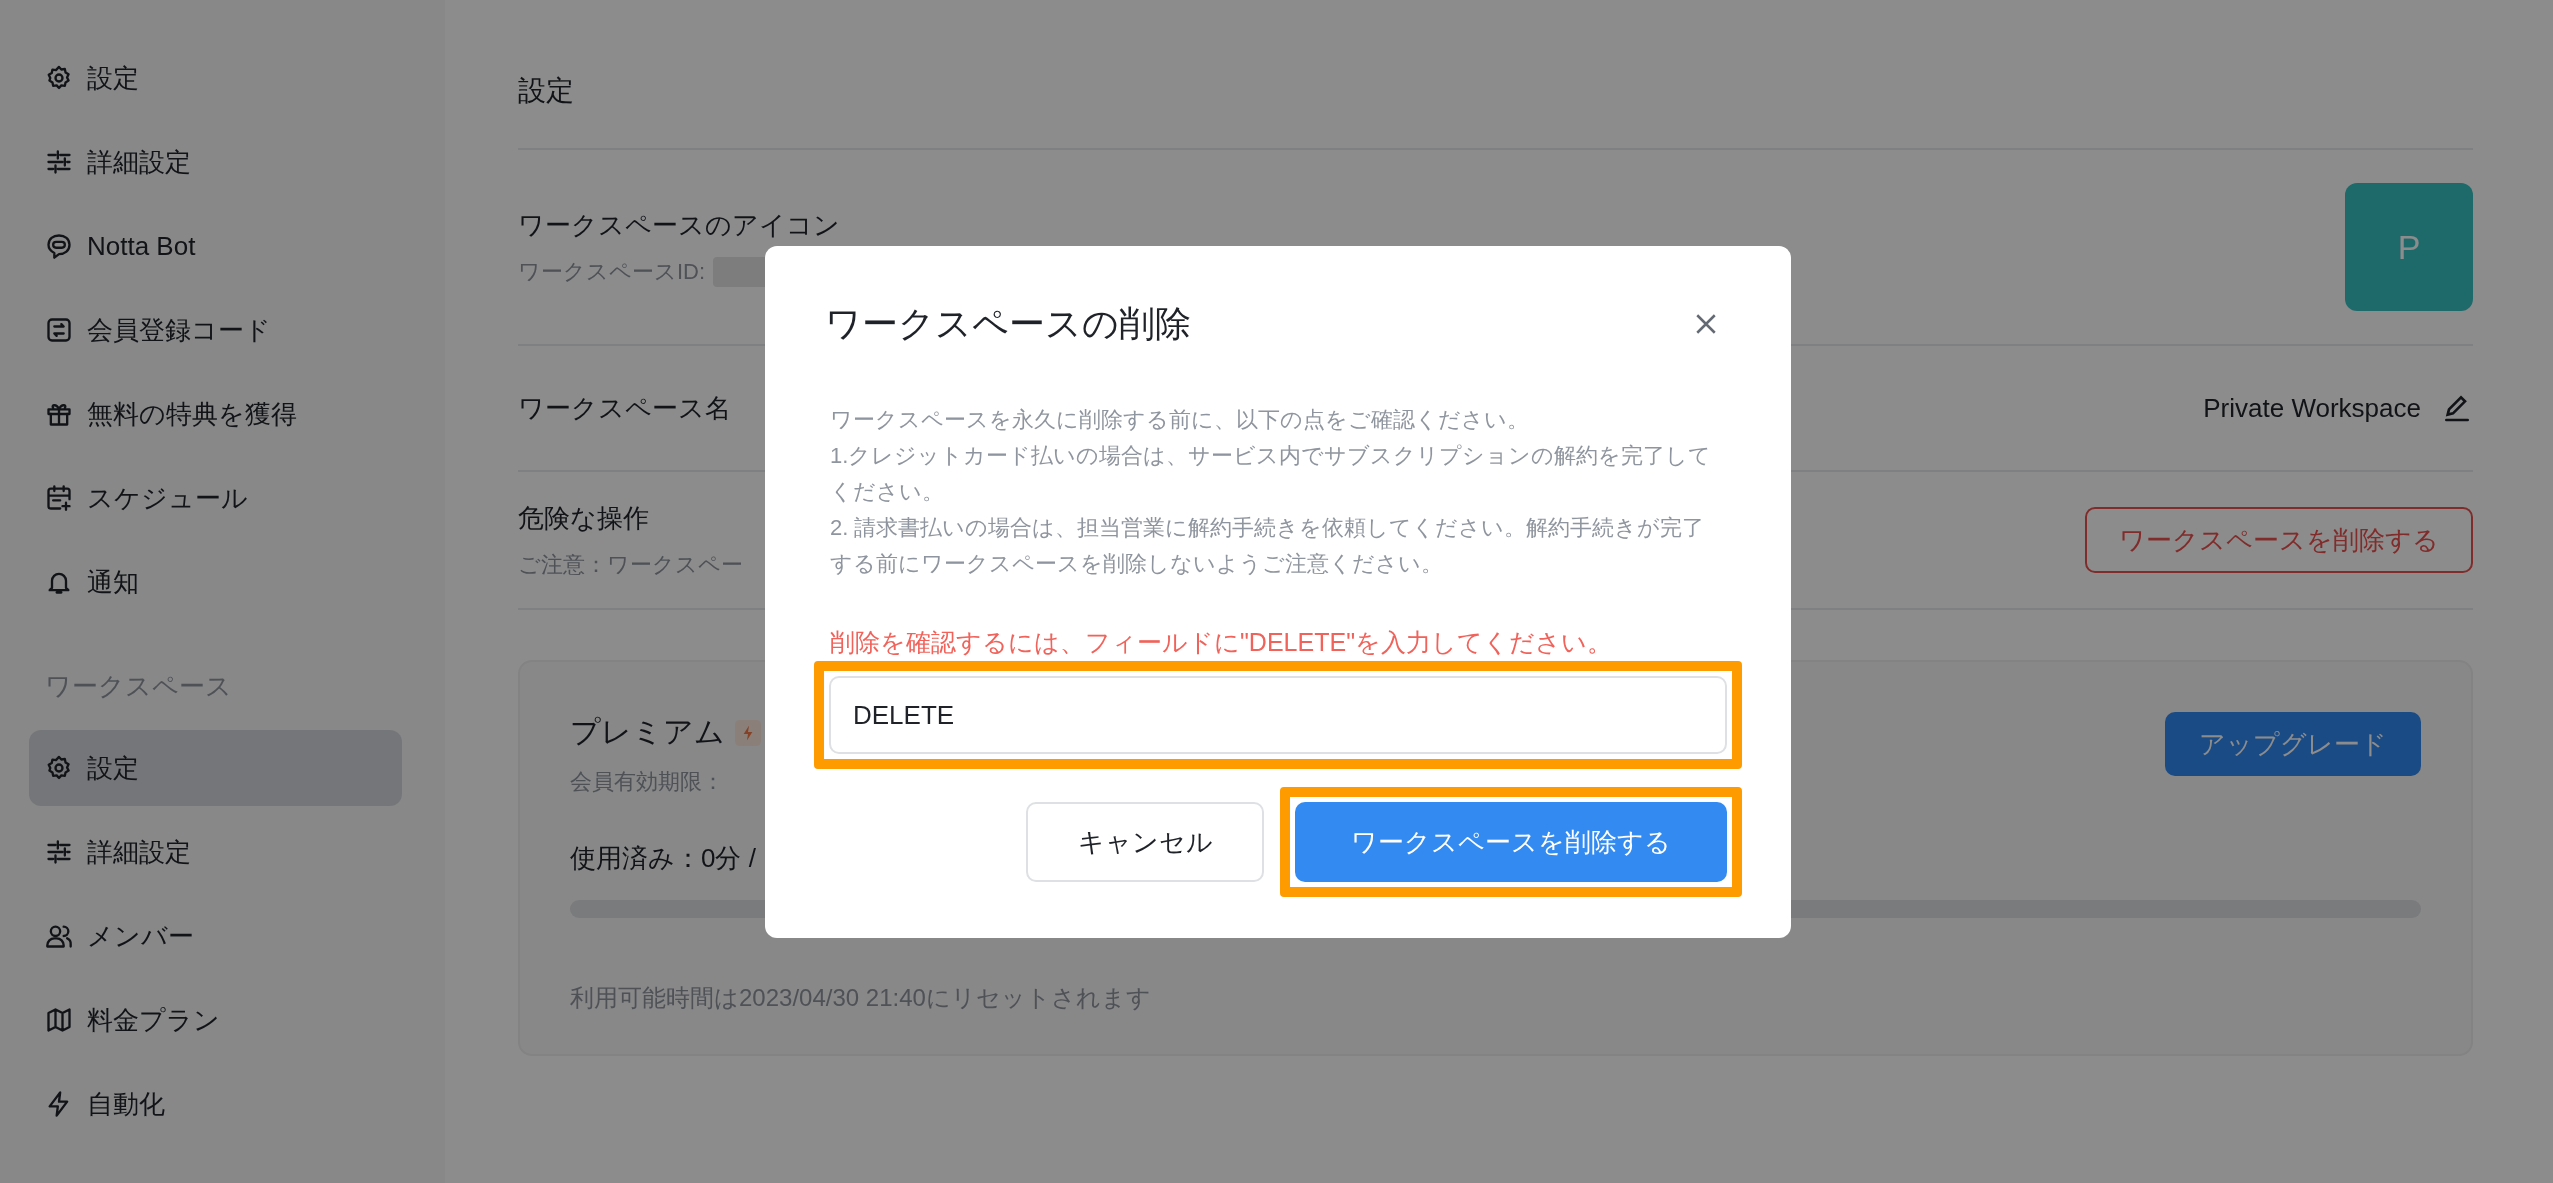 The height and width of the screenshot is (1183, 2553). Describe the element at coordinates (215, 936) in the screenshot. I see `sidebar-item: メンバー` at that location.